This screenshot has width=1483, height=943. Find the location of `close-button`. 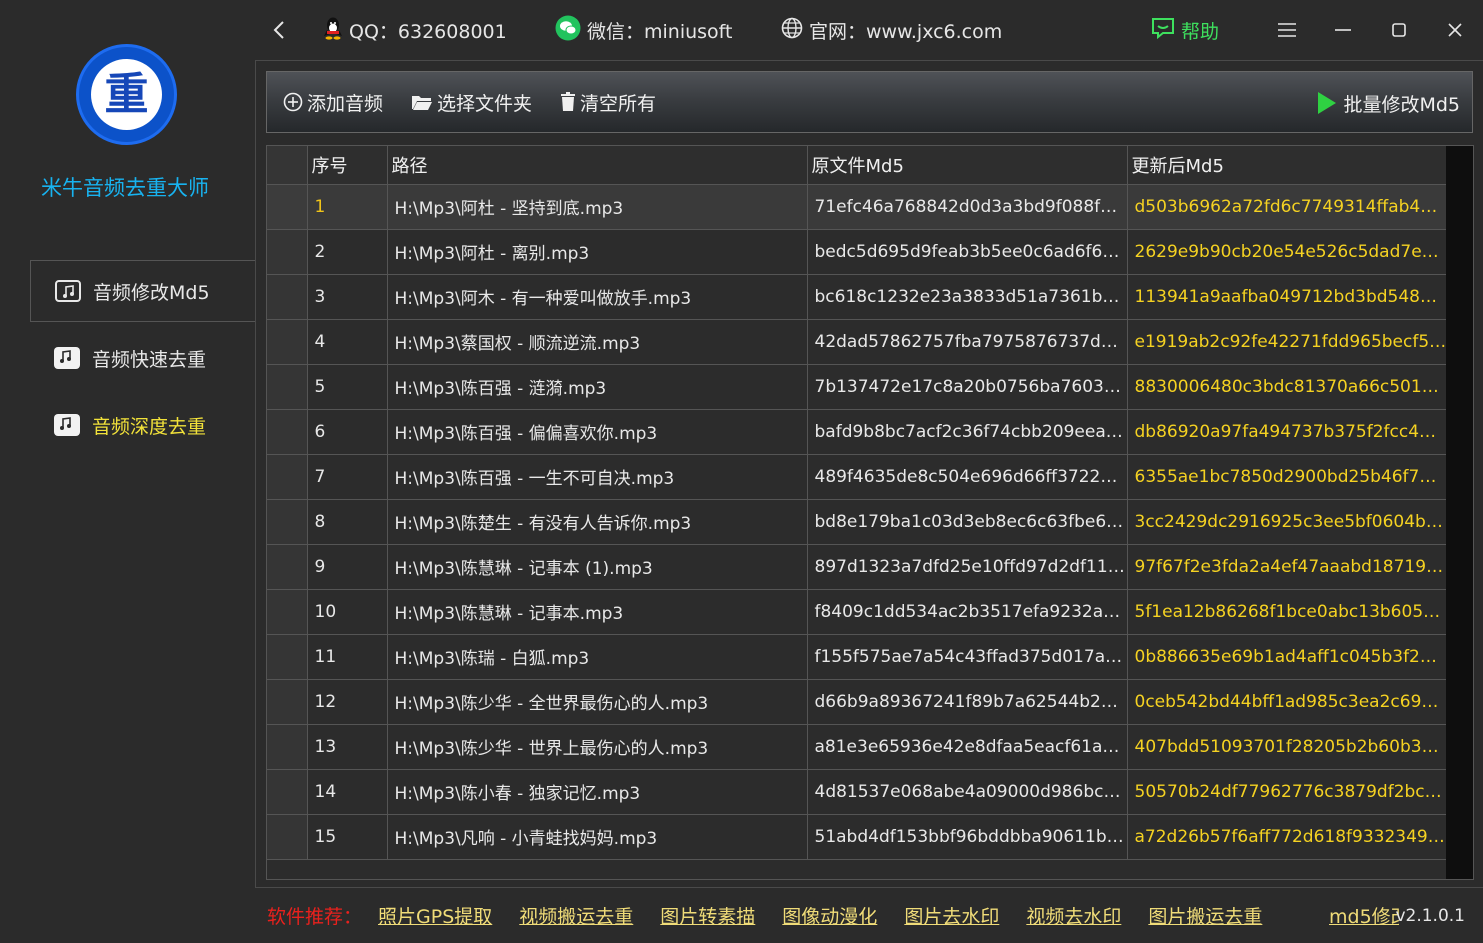

close-button is located at coordinates (1455, 30).